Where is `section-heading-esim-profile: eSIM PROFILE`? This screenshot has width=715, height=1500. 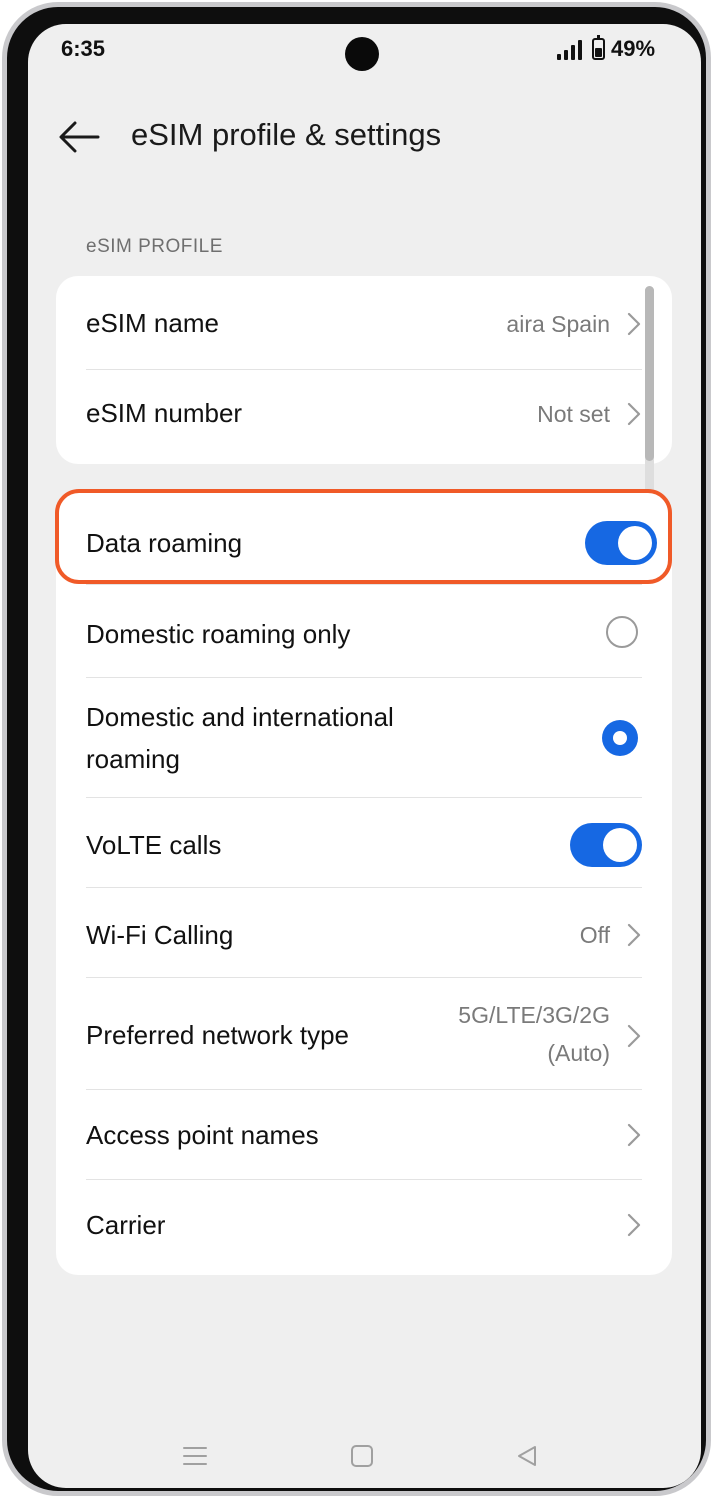
section-heading-esim-profile: eSIM PROFILE is located at coordinates (154, 246).